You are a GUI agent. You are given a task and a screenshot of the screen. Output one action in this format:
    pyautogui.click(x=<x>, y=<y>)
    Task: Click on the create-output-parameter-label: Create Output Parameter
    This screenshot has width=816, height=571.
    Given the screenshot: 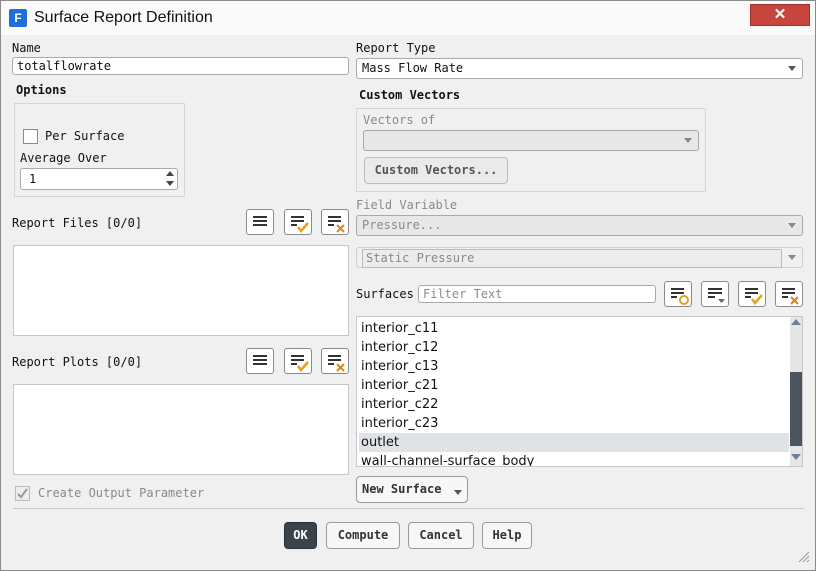 What is the action you would take?
    pyautogui.click(x=121, y=493)
    